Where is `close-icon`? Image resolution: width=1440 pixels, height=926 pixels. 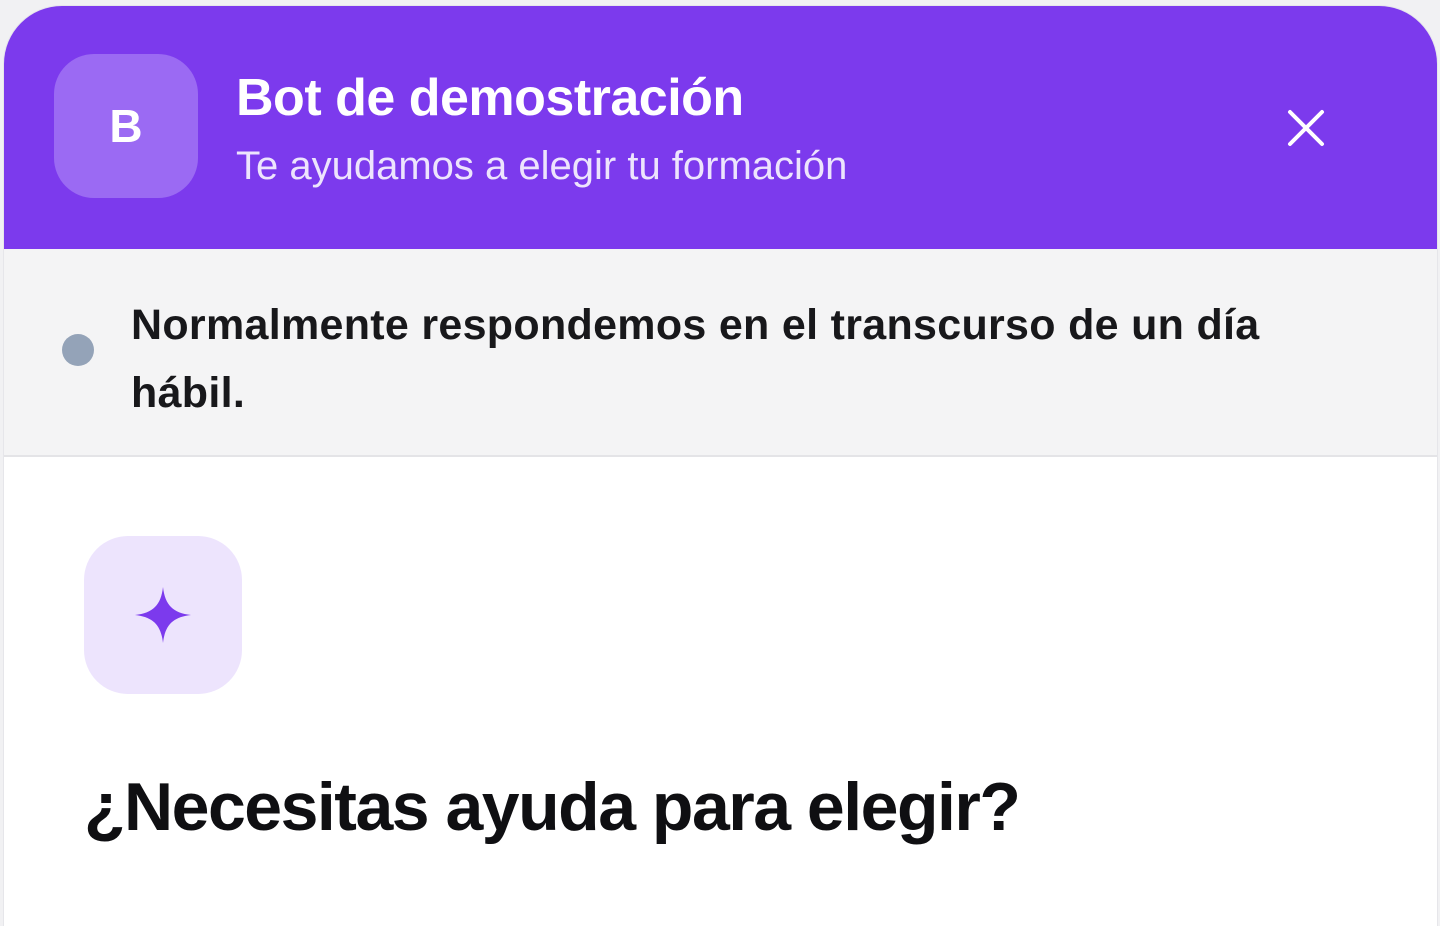
close-icon is located at coordinates (1306, 128).